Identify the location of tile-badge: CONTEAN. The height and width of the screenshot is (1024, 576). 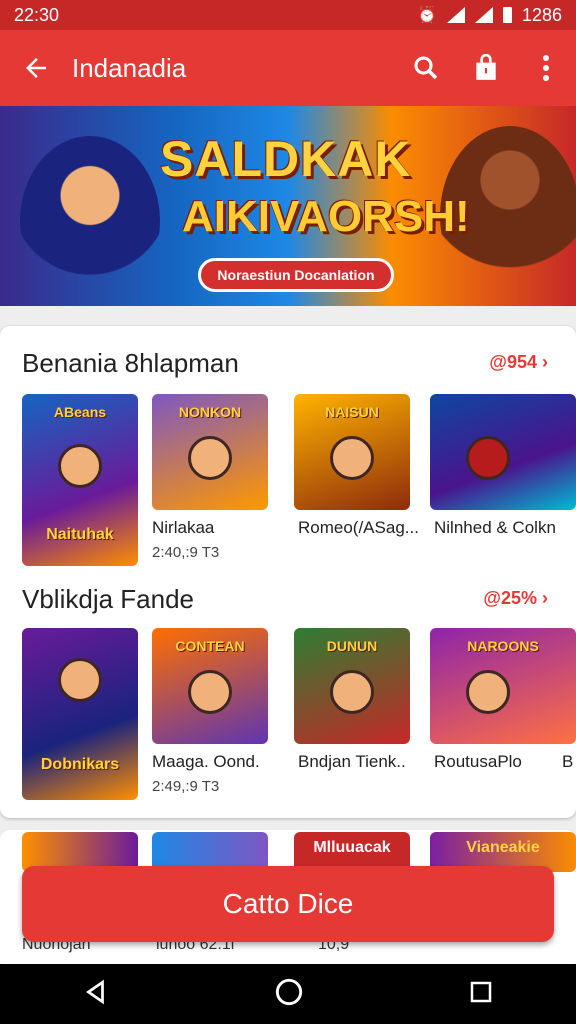
(210, 646).